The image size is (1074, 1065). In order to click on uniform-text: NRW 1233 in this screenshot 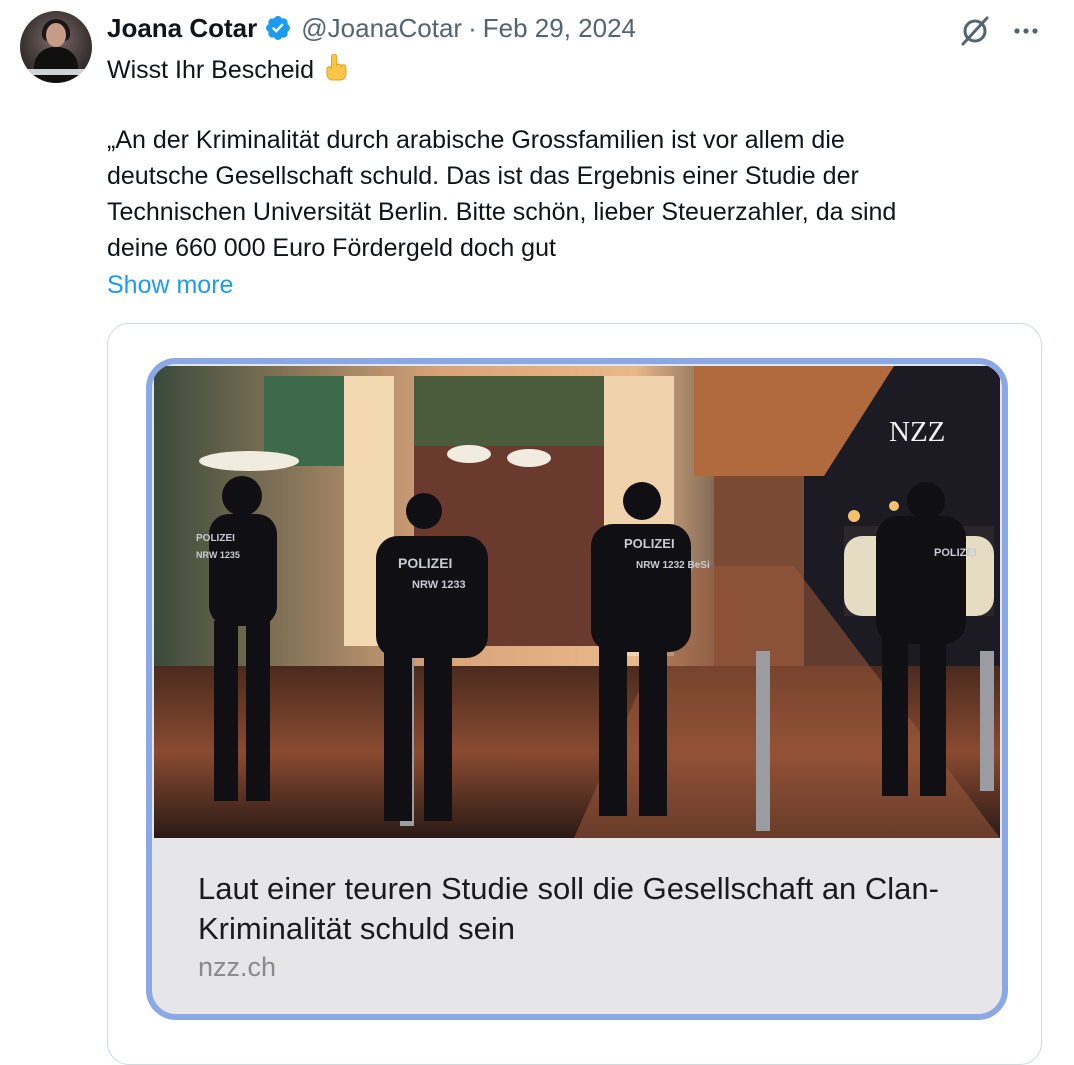, I will do `click(439, 585)`.